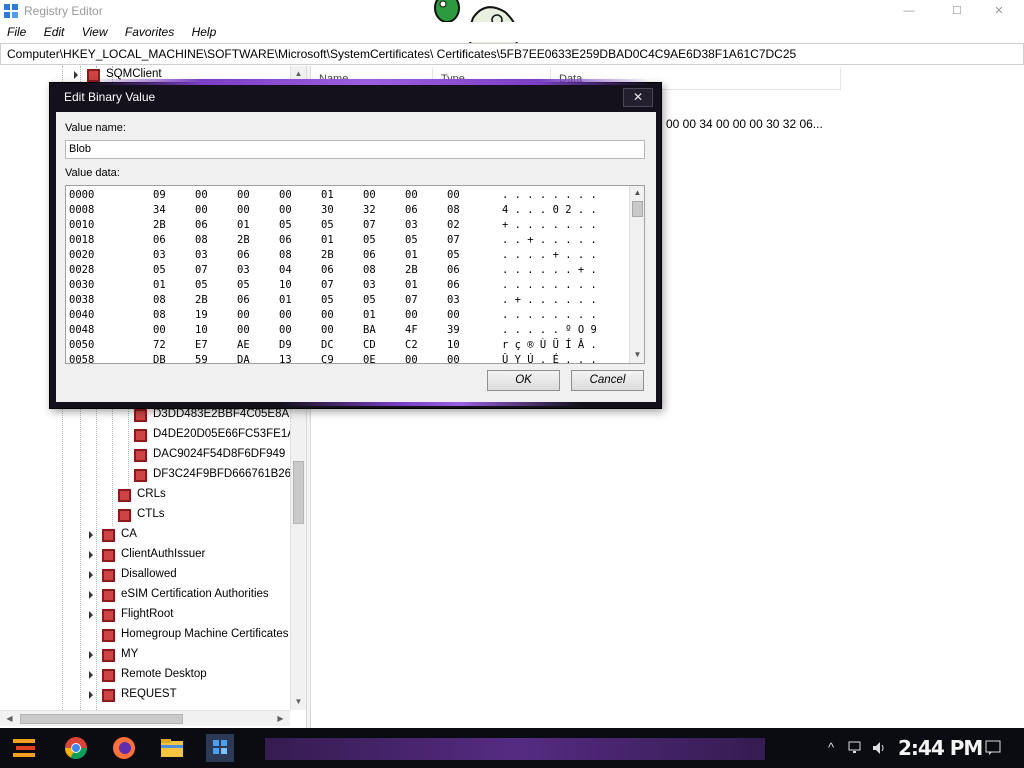  Describe the element at coordinates (549, 210) in the screenshot. I see `hex-ascii: 4 . . . 0 2 . .` at that location.